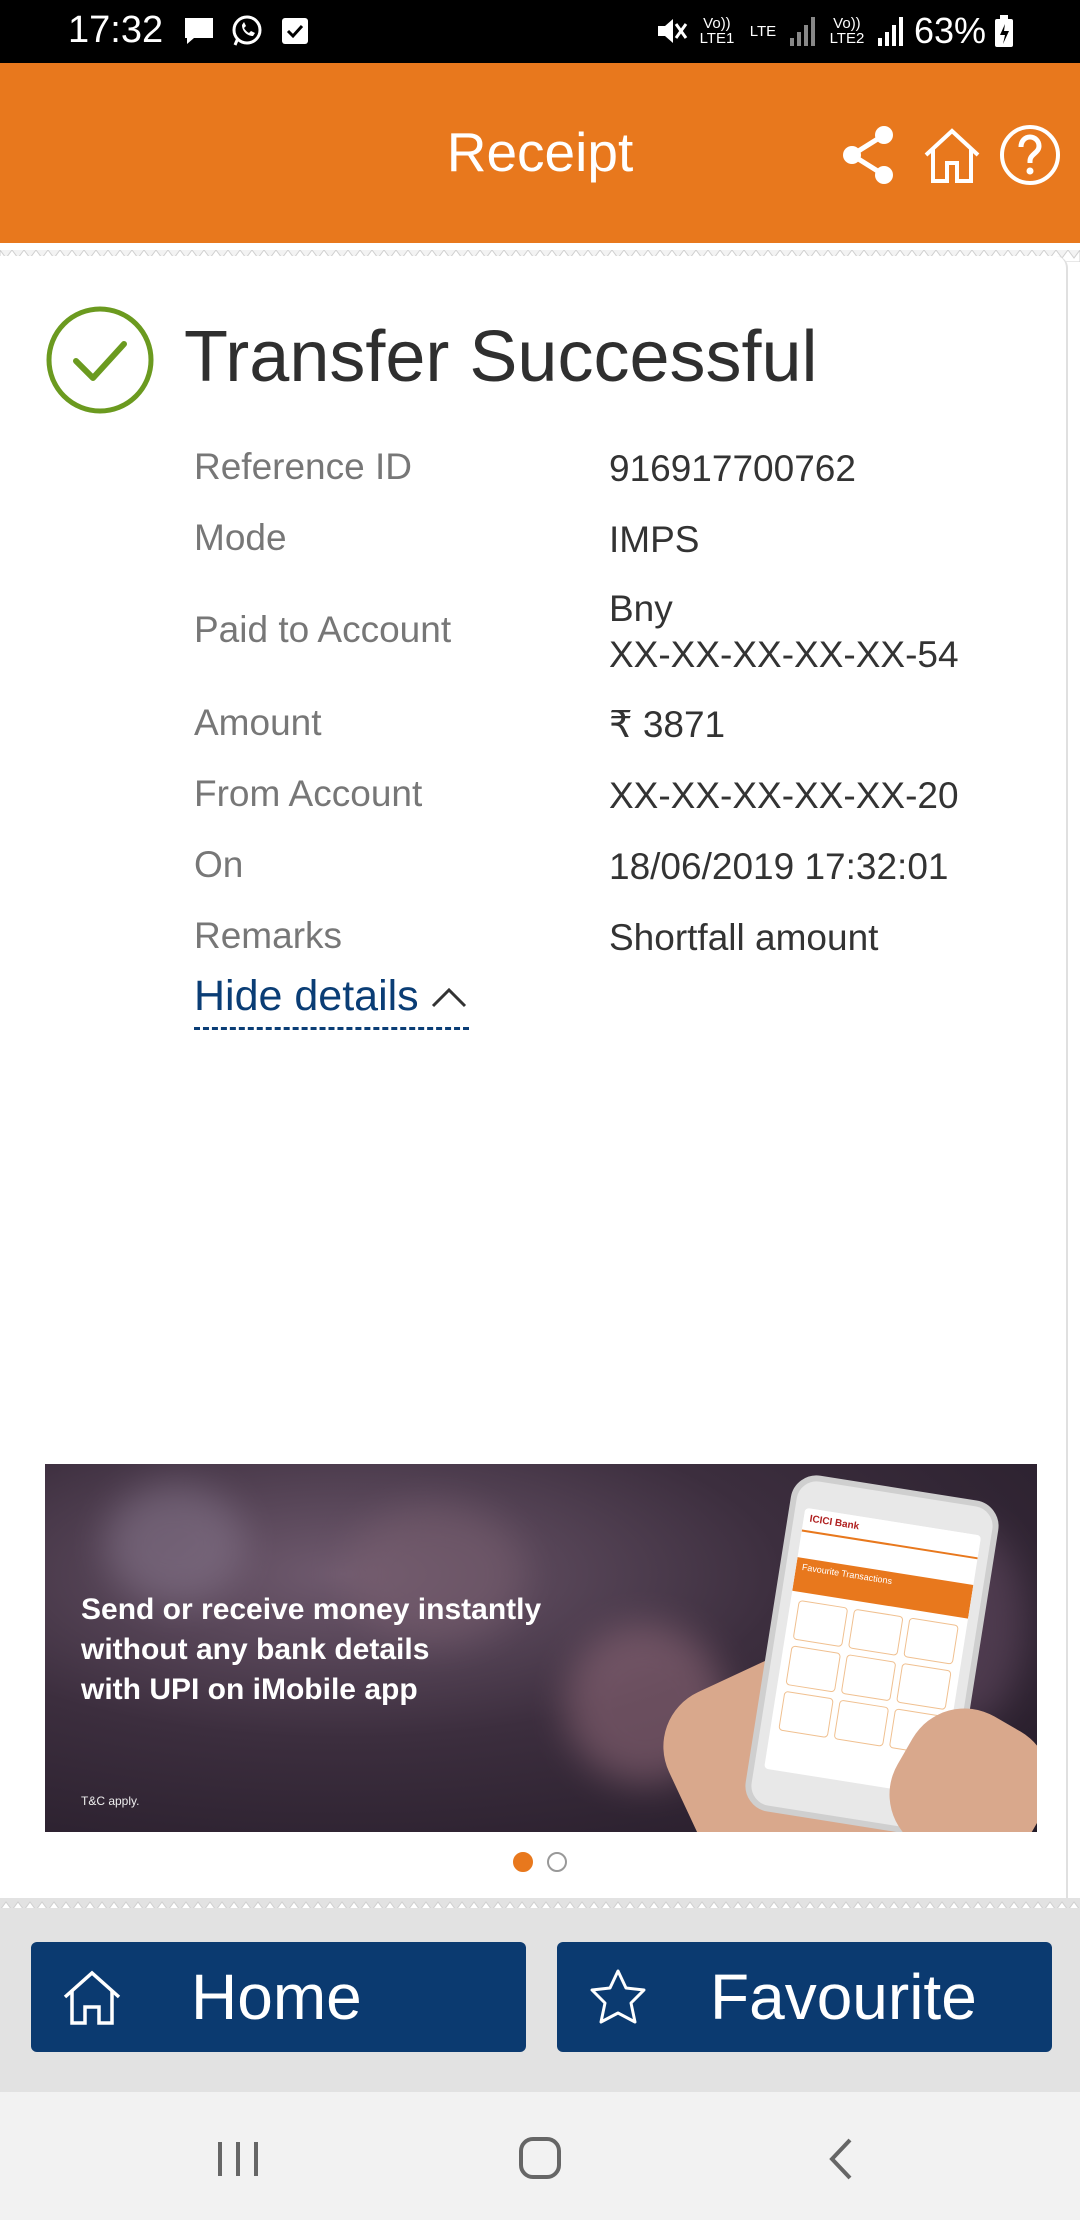 The height and width of the screenshot is (2220, 1080). What do you see at coordinates (308, 793) in the screenshot?
I see `detail-label: From Account` at bounding box center [308, 793].